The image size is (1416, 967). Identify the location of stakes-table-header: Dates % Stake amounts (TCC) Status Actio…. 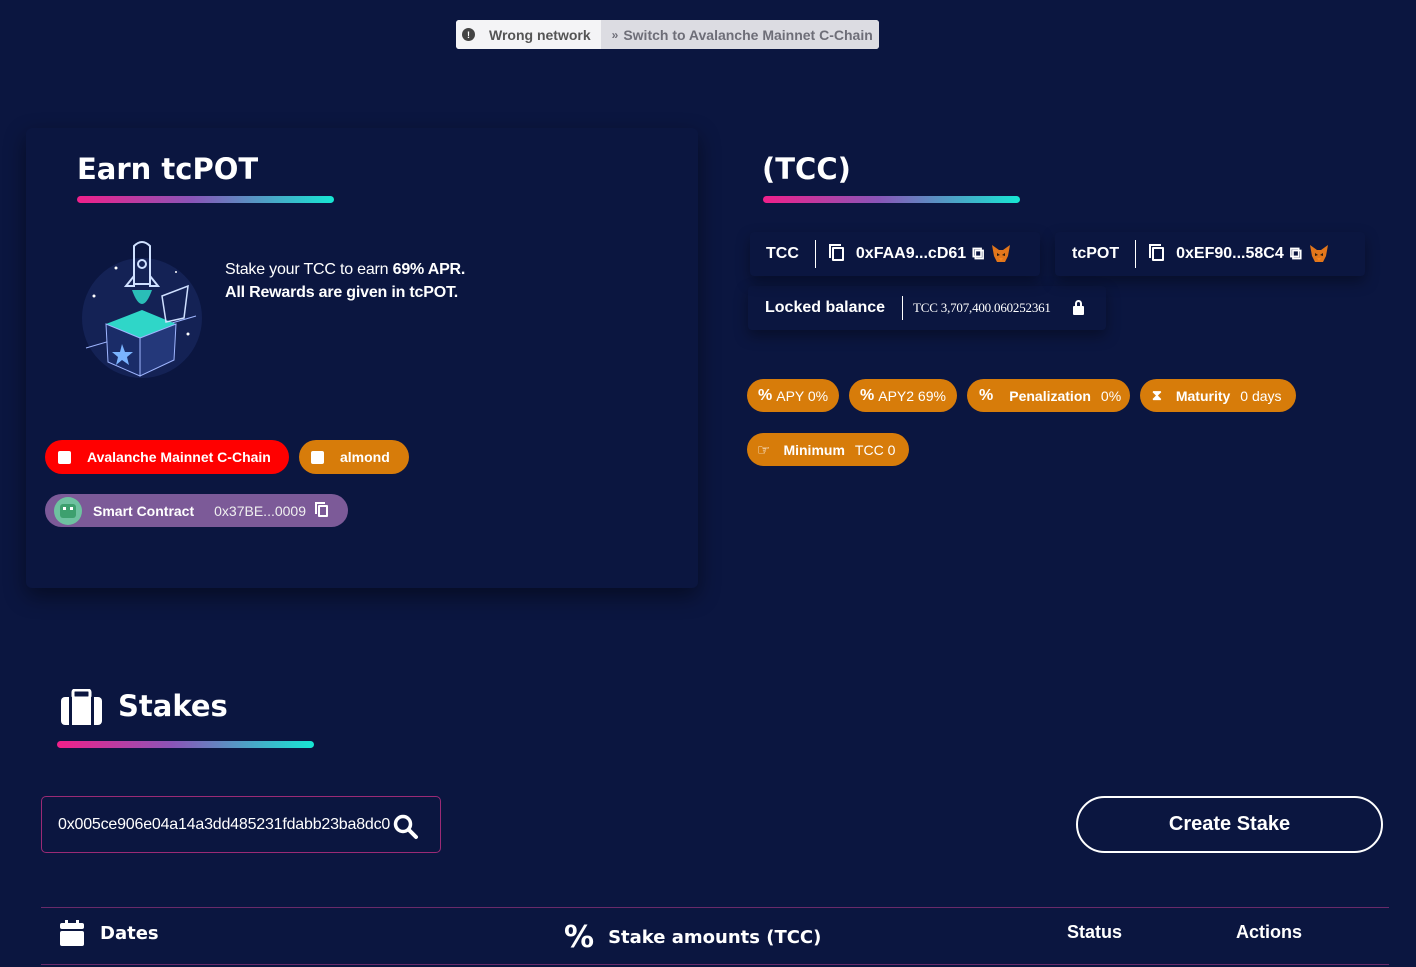
(715, 936).